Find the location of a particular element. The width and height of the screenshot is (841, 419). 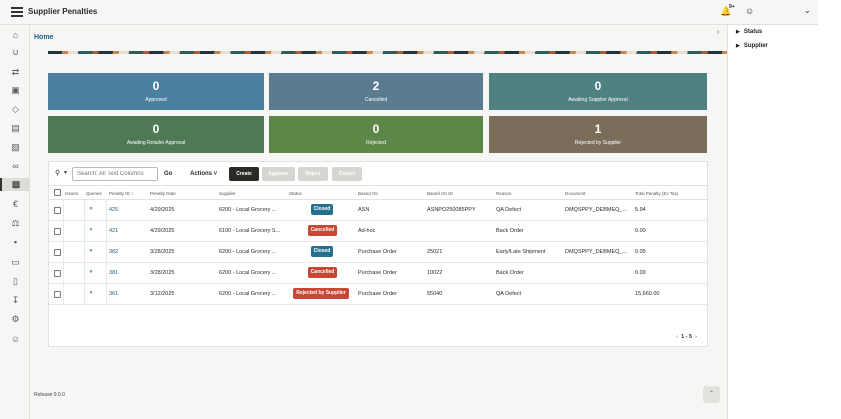

tile-label: Rejected is located at coordinates (376, 143).